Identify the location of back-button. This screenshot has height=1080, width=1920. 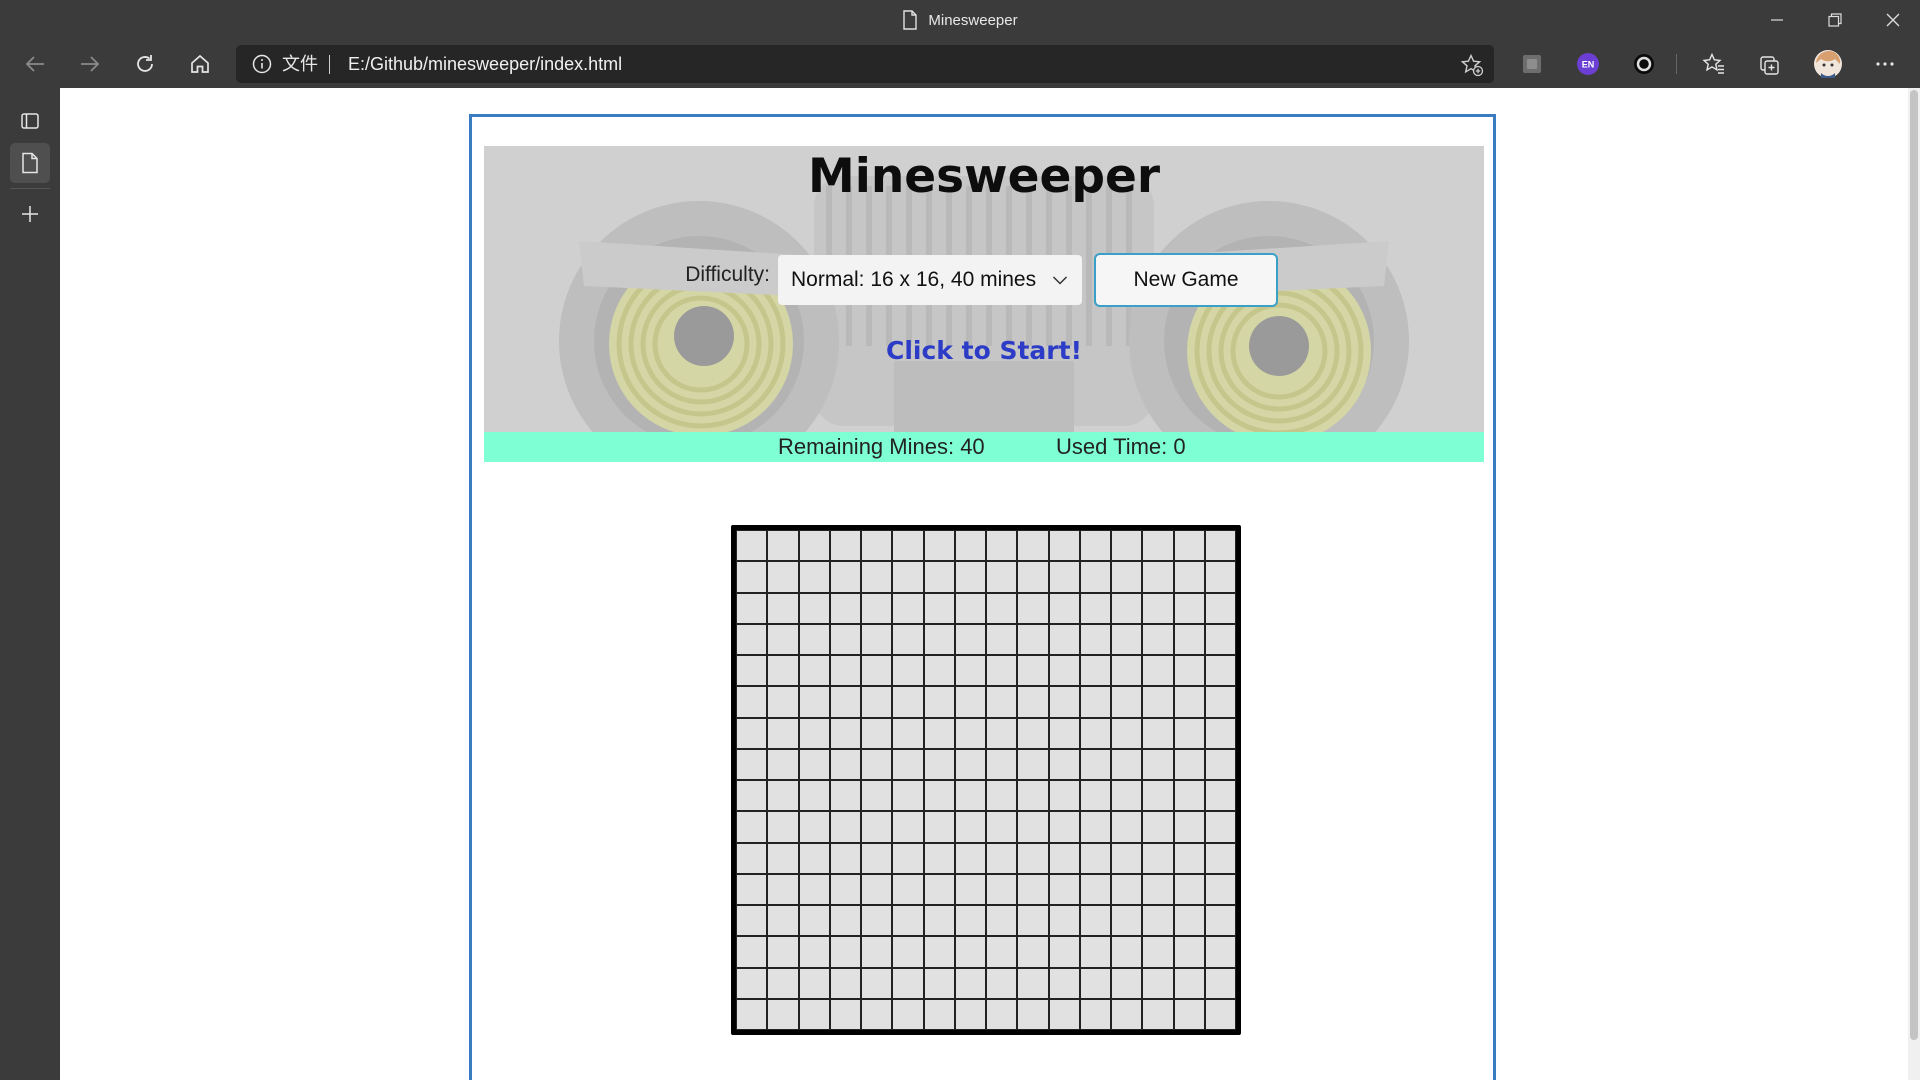
(35, 64).